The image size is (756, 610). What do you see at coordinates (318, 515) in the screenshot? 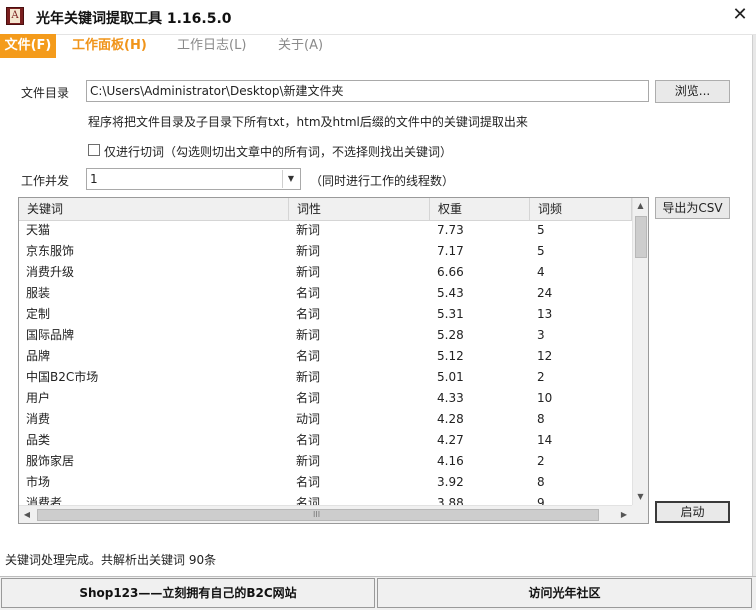
I see `horizontal-scroll-thumb: III` at bounding box center [318, 515].